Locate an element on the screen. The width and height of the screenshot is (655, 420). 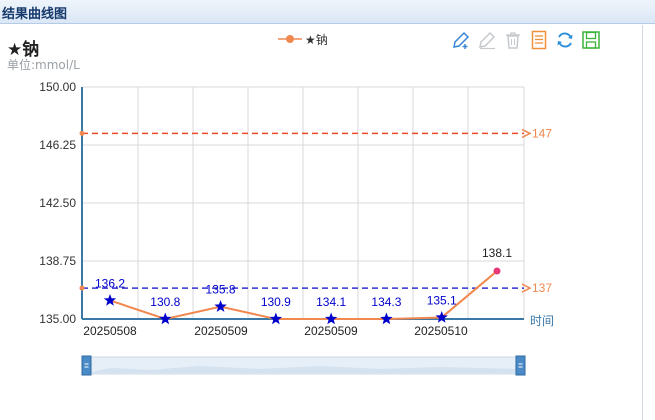
data-label: 136.2 is located at coordinates (110, 283).